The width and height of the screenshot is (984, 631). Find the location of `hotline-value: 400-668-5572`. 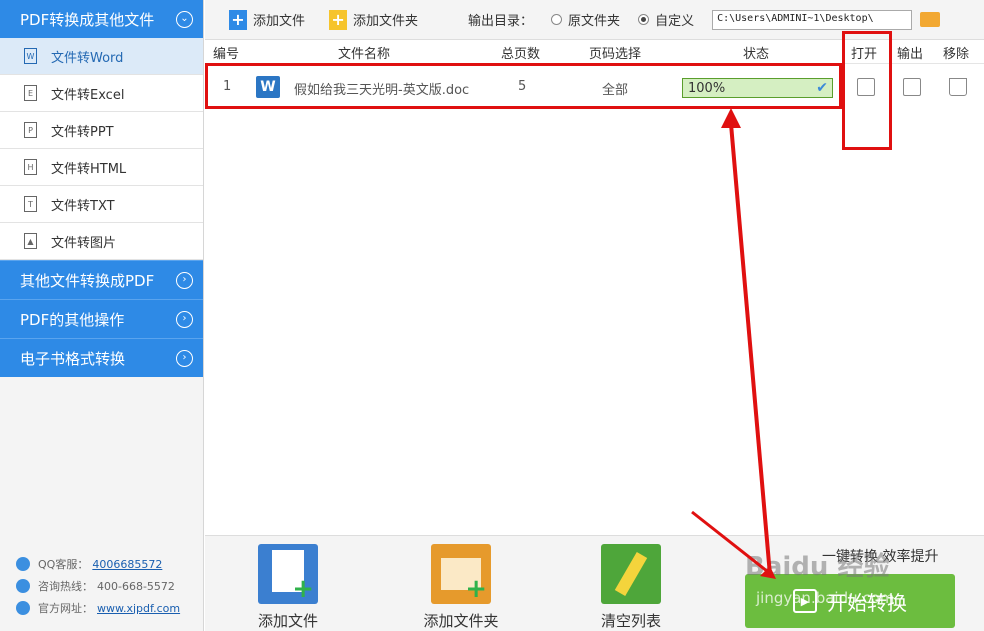

hotline-value: 400-668-5572 is located at coordinates (136, 586).